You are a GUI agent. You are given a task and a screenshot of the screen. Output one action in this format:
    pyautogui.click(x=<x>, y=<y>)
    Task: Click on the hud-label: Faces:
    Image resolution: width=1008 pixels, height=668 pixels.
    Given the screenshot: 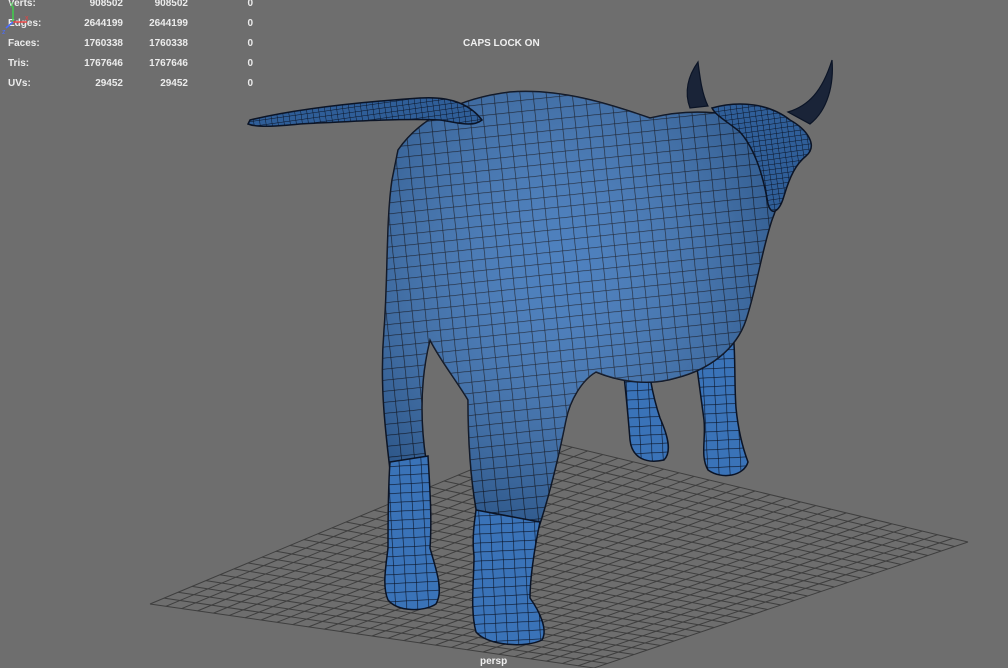 What is the action you would take?
    pyautogui.click(x=24, y=43)
    